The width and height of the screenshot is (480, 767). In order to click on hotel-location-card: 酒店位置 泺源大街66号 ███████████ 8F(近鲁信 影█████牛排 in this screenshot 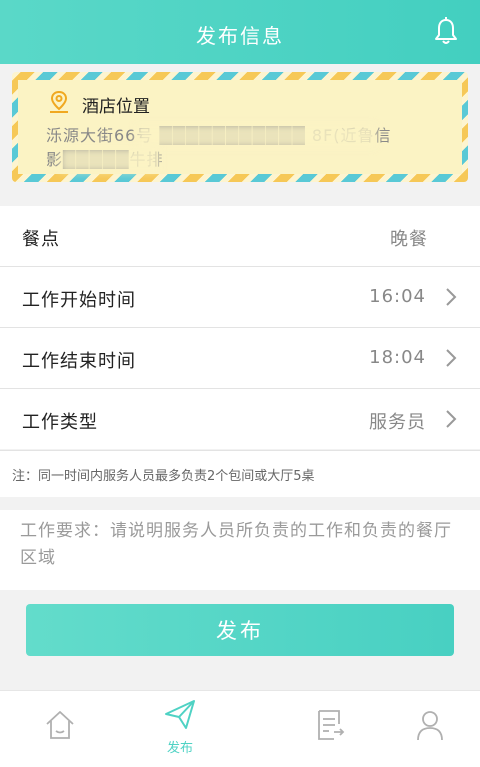, I will do `click(240, 127)`.